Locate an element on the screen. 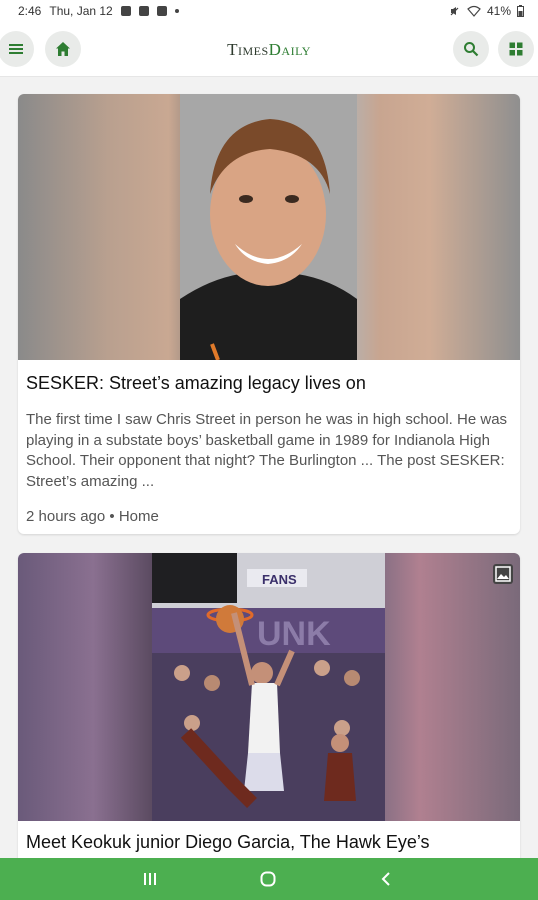 The width and height of the screenshot is (538, 900). status-date: Thu, Jan 12 is located at coordinates (81, 11).